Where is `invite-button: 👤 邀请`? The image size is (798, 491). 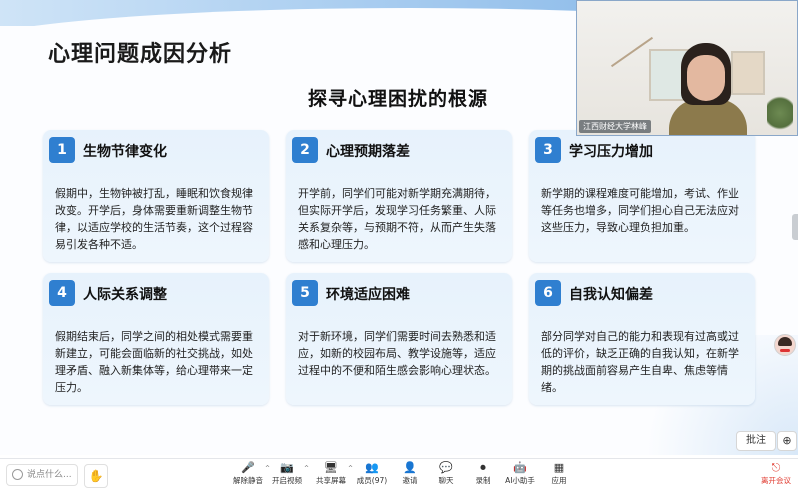 invite-button: 👤 邀请 is located at coordinates (410, 476).